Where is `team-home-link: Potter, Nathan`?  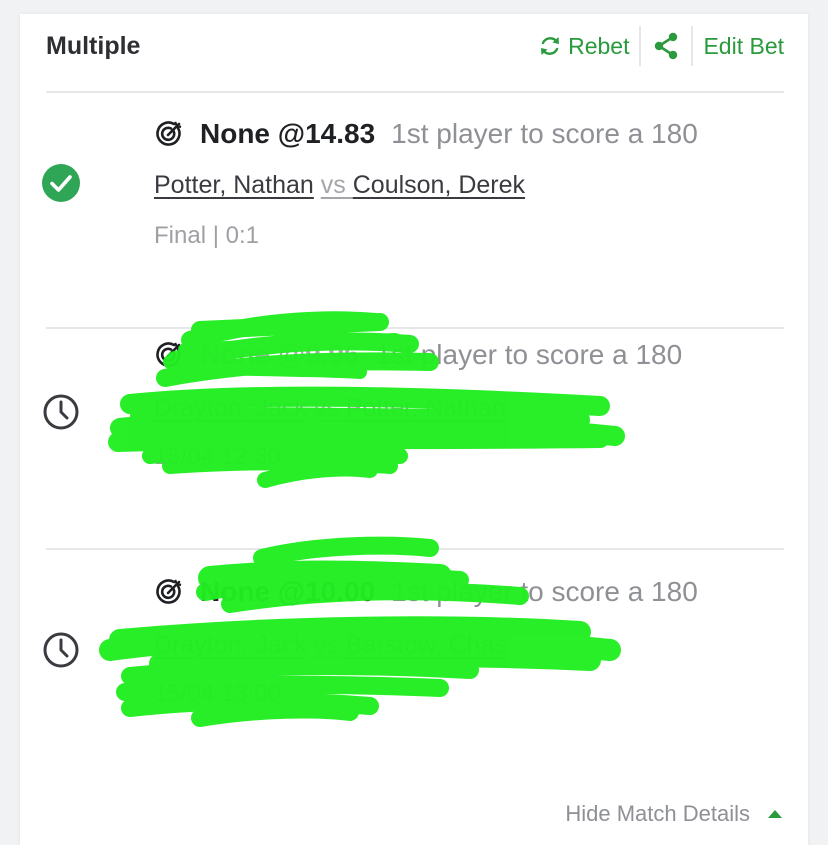 team-home-link: Potter, Nathan is located at coordinates (234, 185).